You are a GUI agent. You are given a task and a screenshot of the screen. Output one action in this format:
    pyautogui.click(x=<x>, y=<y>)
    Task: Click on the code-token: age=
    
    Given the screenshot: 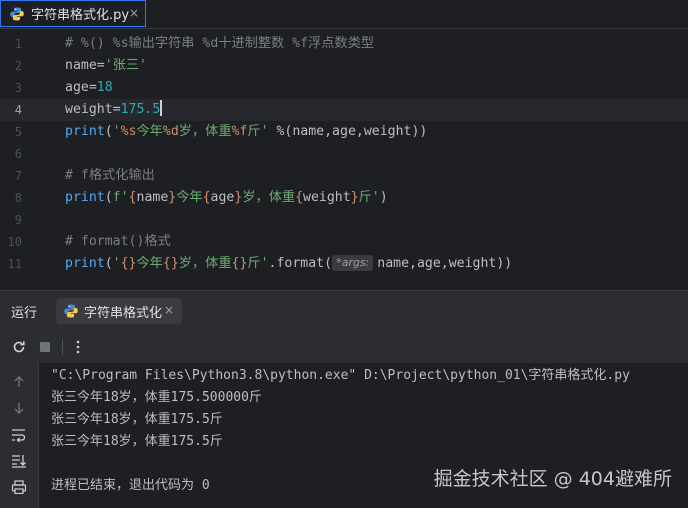 What is the action you would take?
    pyautogui.click(x=81, y=87)
    